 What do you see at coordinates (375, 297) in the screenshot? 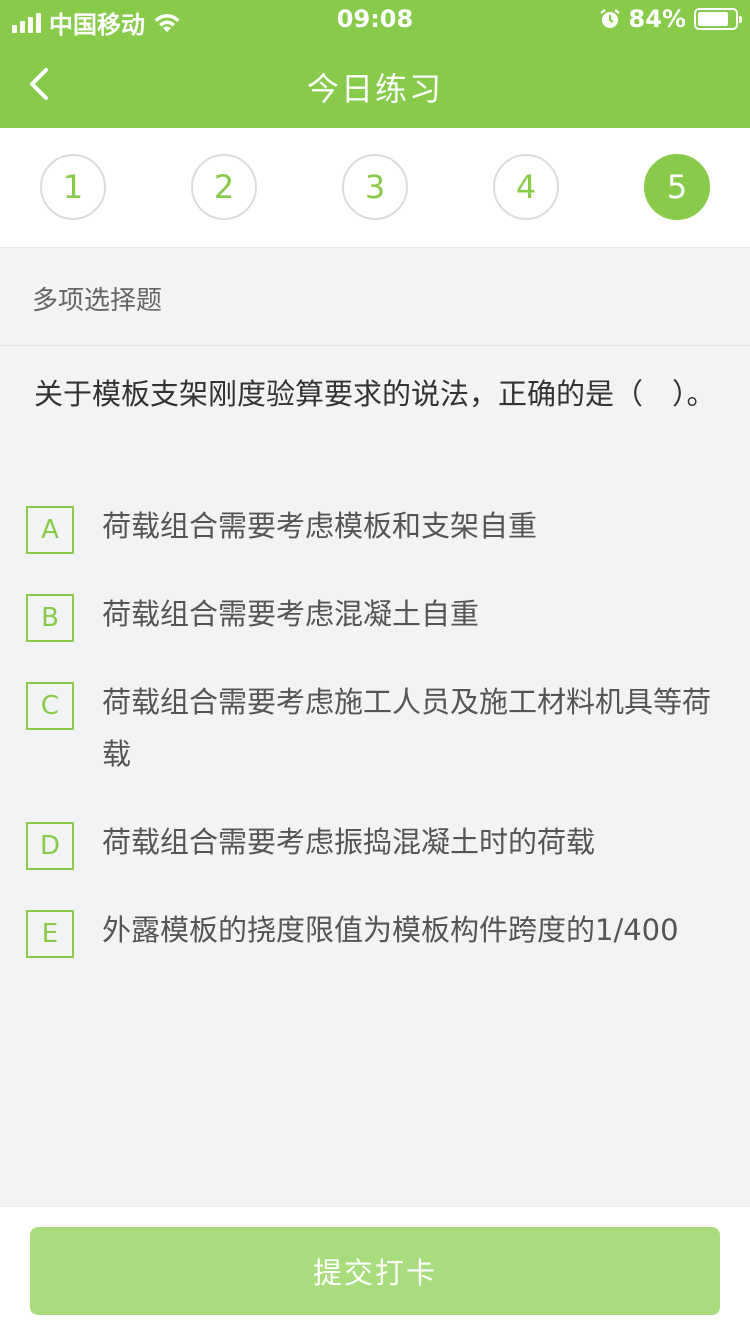
I see `question-type: 多项选择题` at bounding box center [375, 297].